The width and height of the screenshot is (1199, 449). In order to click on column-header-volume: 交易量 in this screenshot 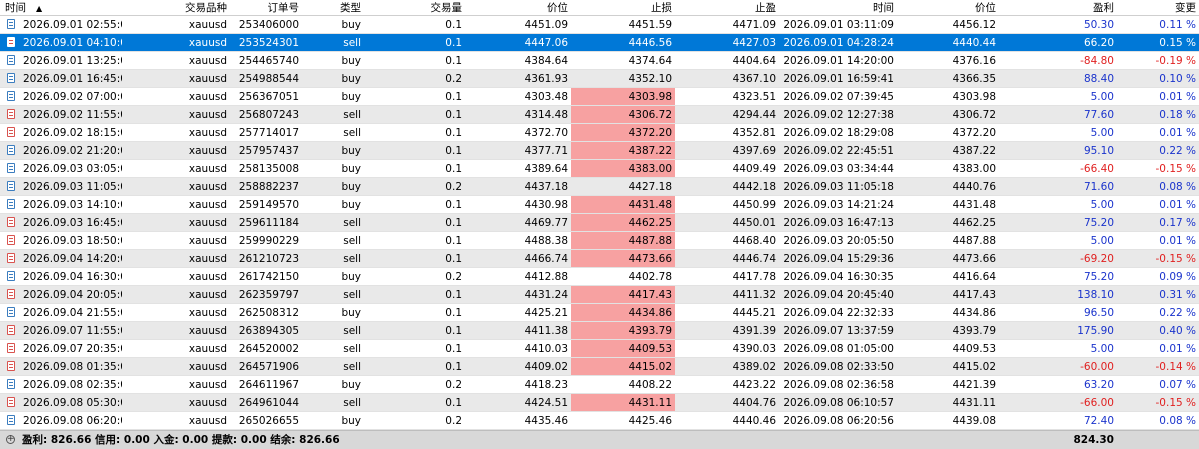, I will do `click(414, 7)`.